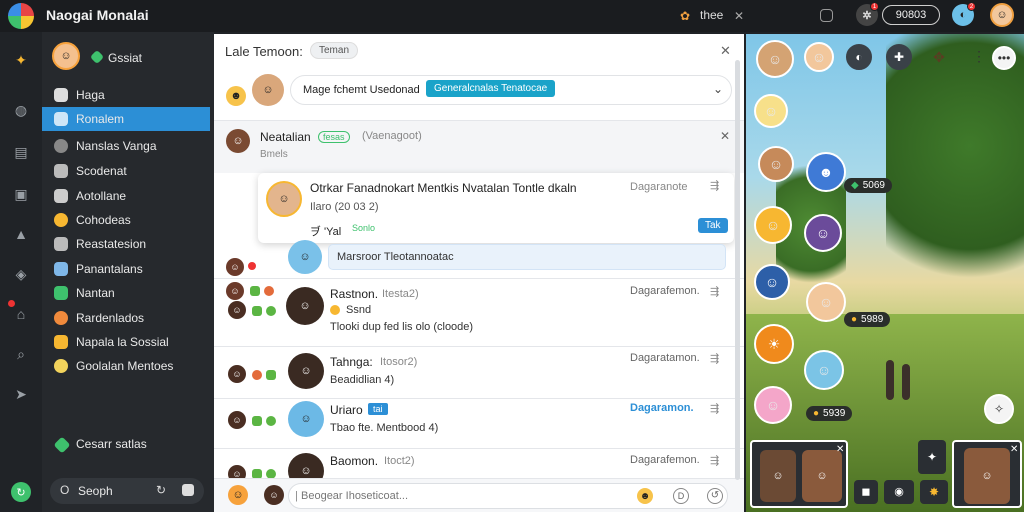  Describe the element at coordinates (126, 269) in the screenshot. I see `sidebar-item-panantalans: Panantalans` at that location.